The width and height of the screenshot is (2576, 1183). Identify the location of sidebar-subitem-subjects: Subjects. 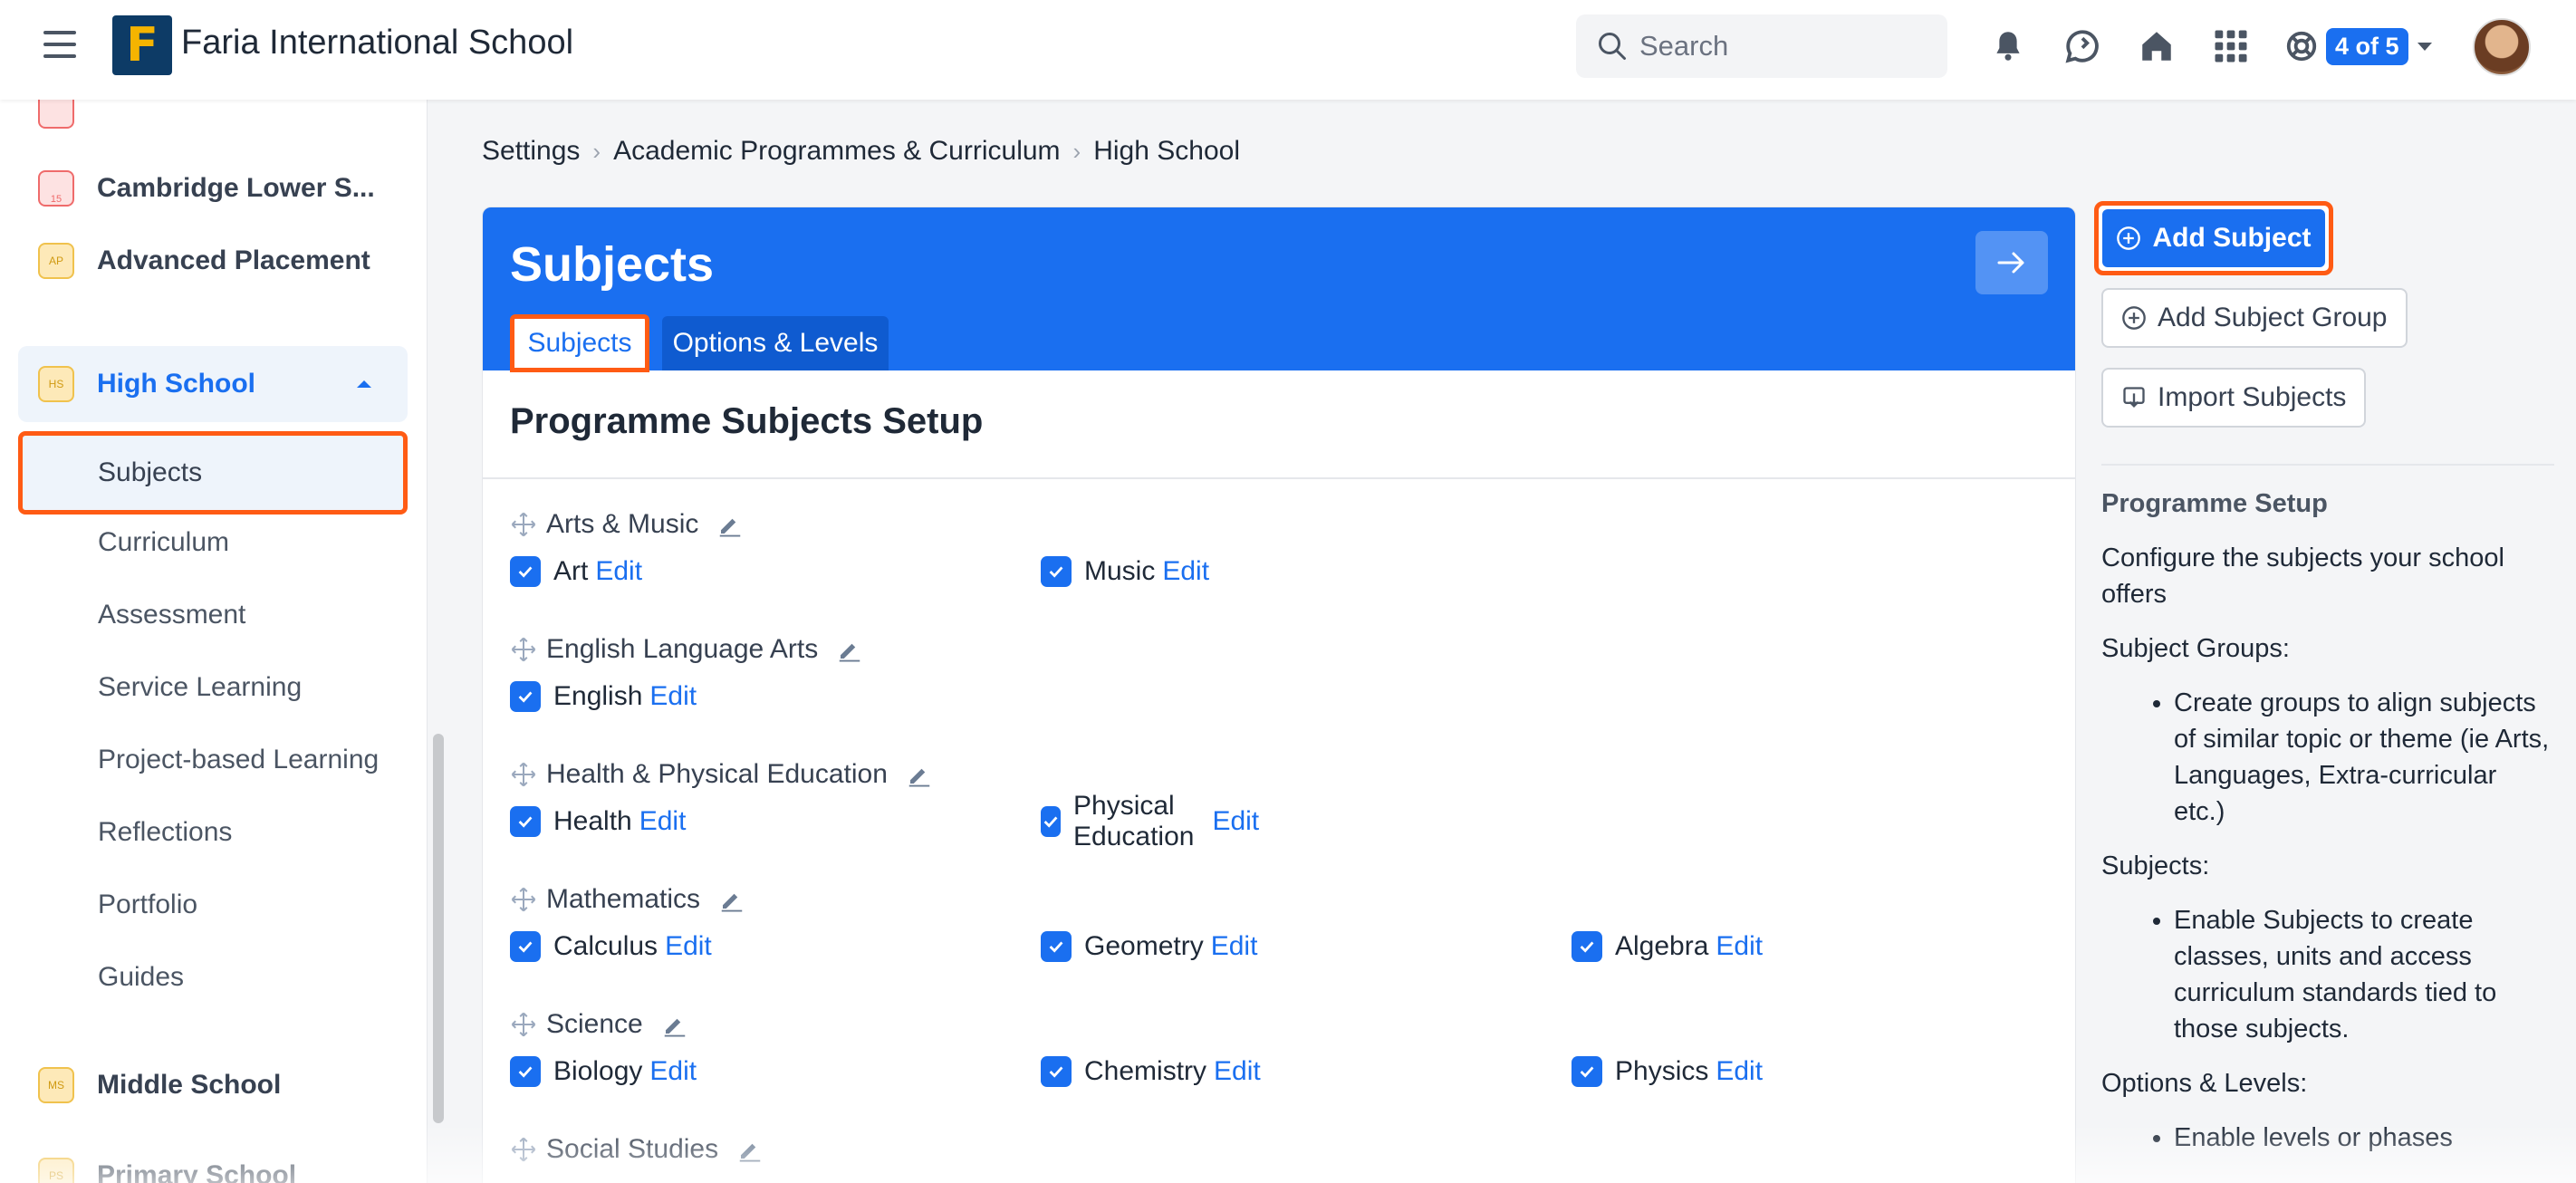
(213, 473).